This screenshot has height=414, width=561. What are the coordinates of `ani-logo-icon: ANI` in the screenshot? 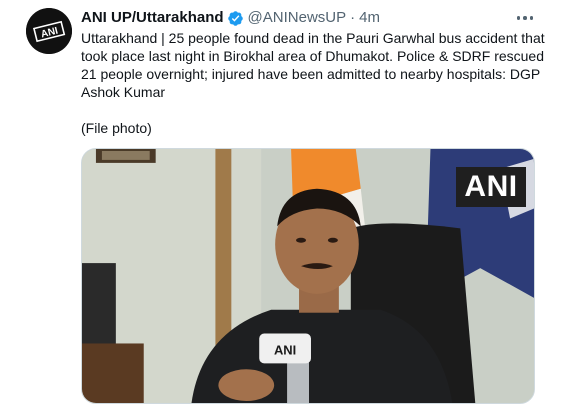 It's located at (49, 31).